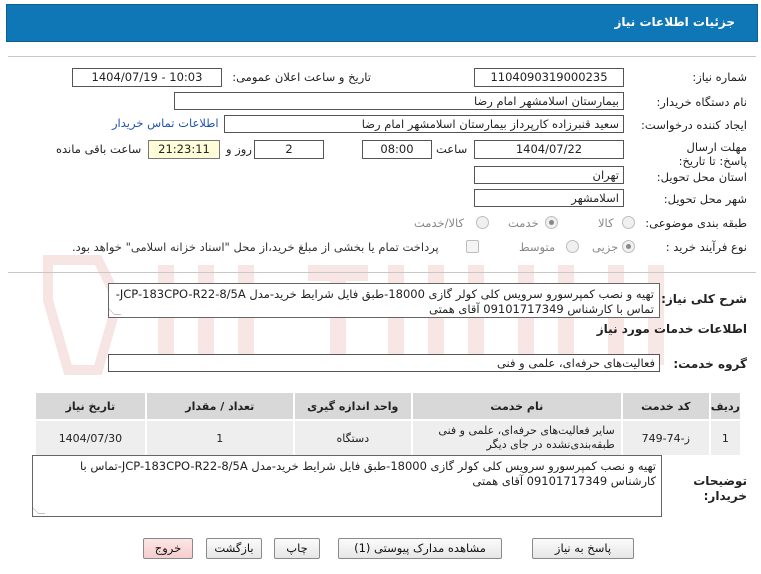 The width and height of the screenshot is (761, 574). I want to click on col-row: ردیف, so click(725, 406).